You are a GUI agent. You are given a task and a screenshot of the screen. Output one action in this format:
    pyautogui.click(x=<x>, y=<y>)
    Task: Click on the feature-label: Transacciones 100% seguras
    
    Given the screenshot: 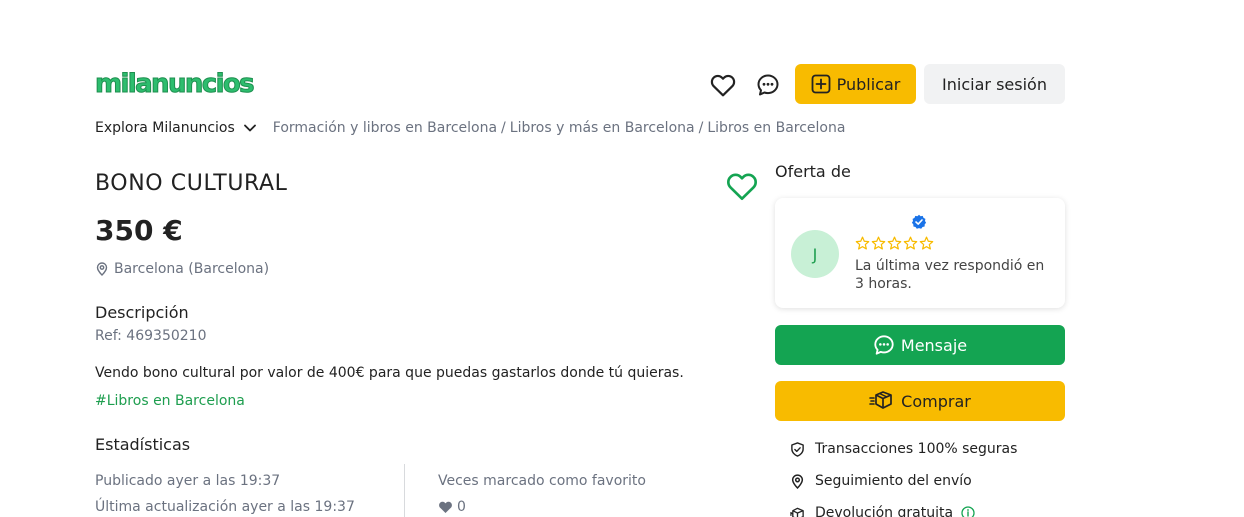 What is the action you would take?
    pyautogui.click(x=916, y=449)
    